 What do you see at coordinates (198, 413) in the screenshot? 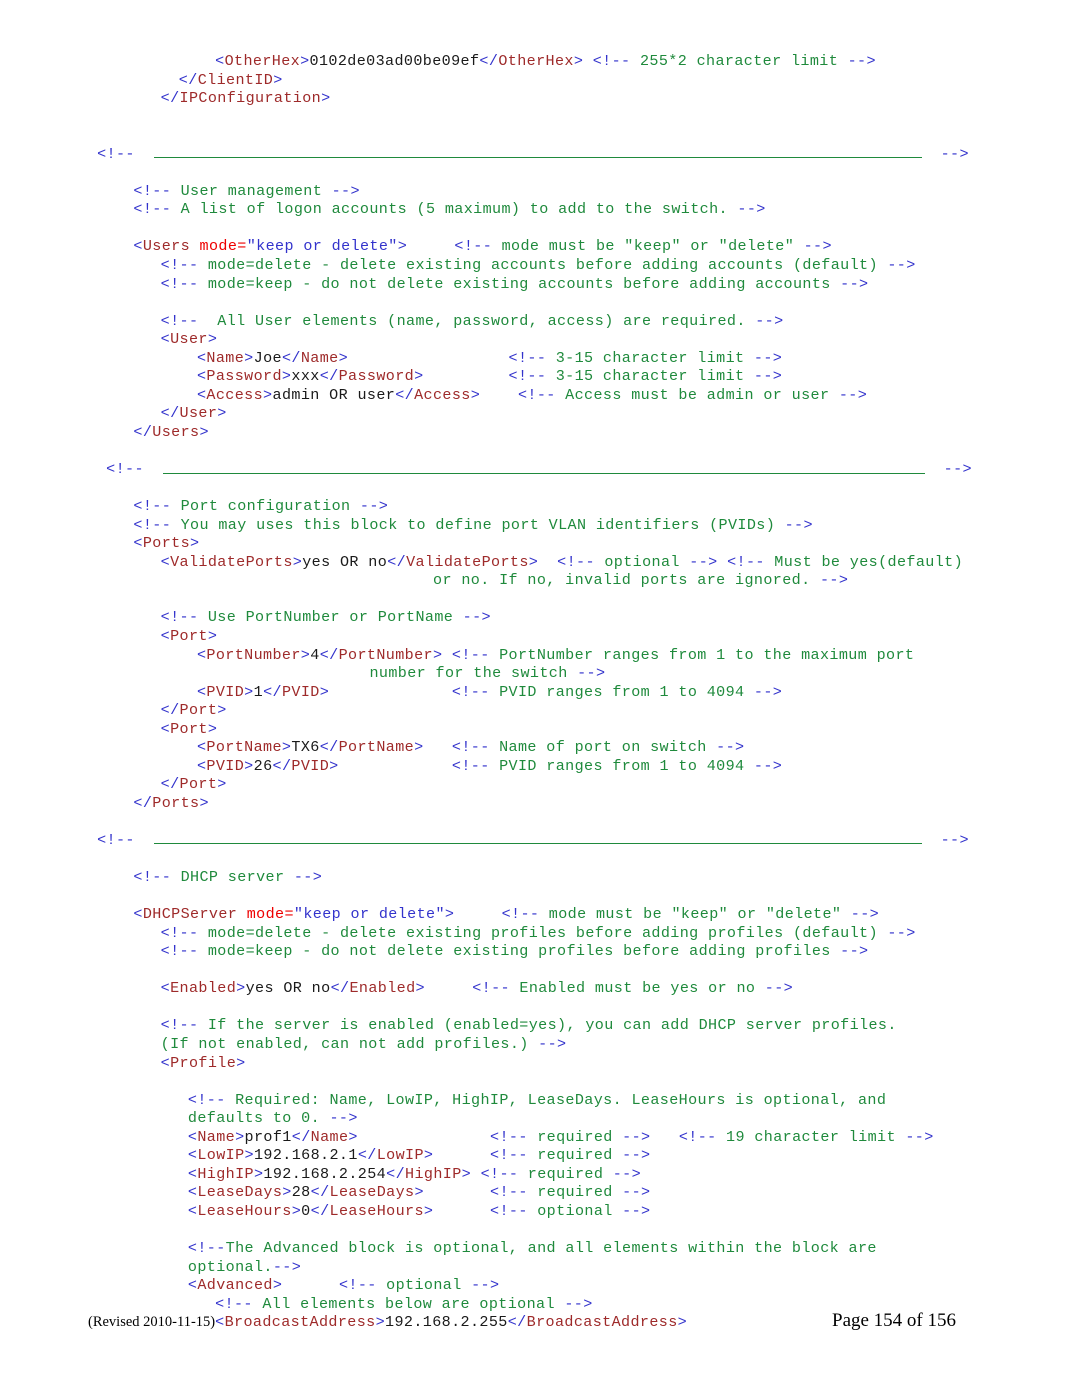
I see `xml-tag-name: User` at bounding box center [198, 413].